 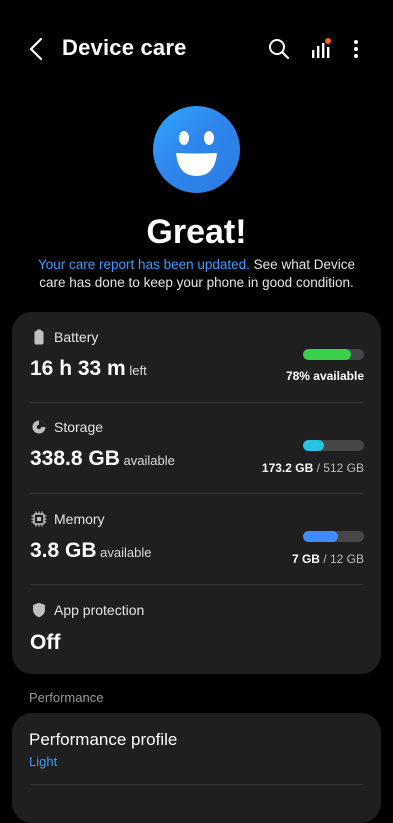 I want to click on memory-value: 3.8 GB, so click(x=63, y=550).